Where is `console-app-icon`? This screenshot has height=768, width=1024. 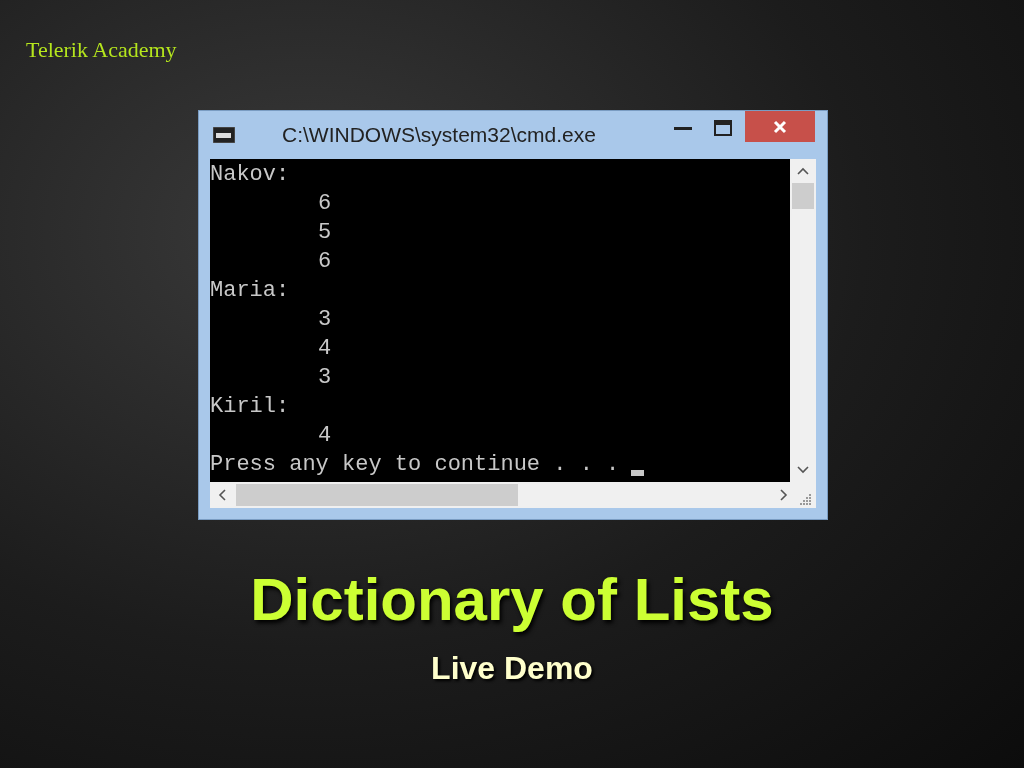 console-app-icon is located at coordinates (224, 135).